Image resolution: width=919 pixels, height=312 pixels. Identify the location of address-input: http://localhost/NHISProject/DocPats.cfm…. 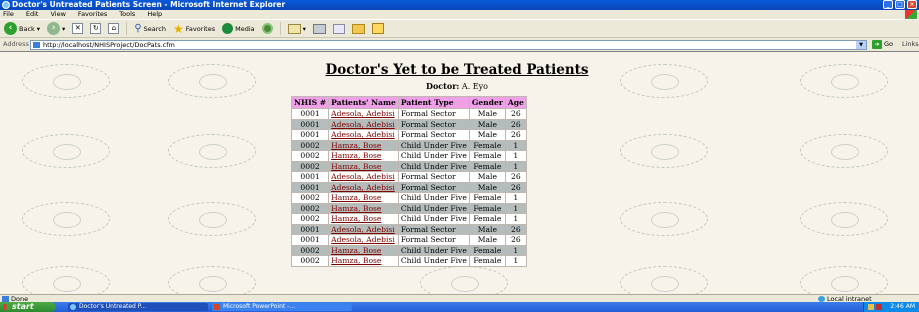
(448, 45).